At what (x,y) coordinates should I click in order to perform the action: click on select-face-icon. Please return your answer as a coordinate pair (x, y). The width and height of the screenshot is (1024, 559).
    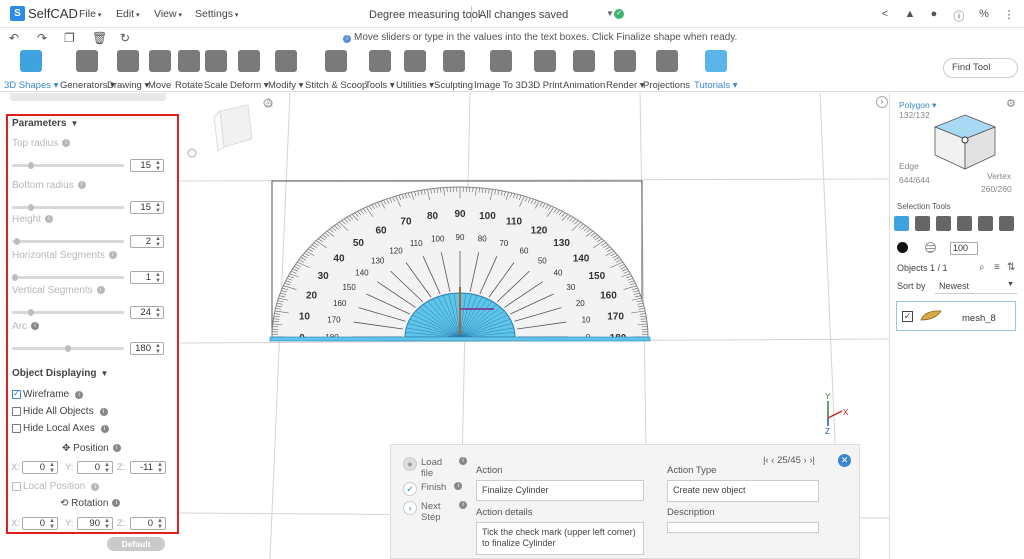
    Looking at the image, I should click on (922, 223).